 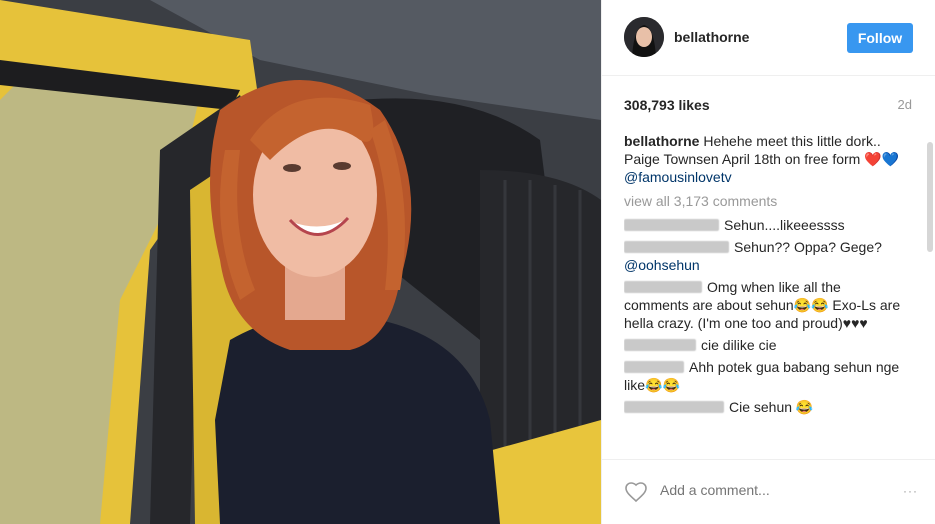 I want to click on likes-count: 308,793 likes, so click(x=667, y=105).